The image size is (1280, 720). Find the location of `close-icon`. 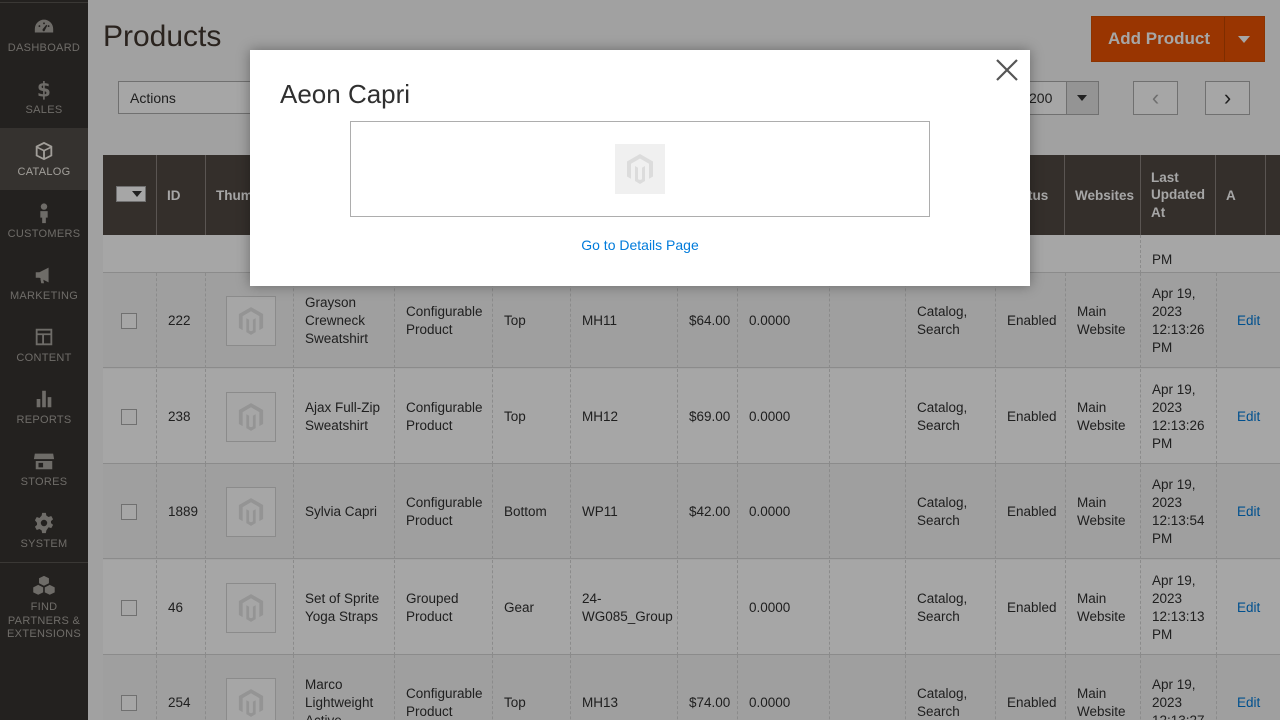

close-icon is located at coordinates (1007, 70).